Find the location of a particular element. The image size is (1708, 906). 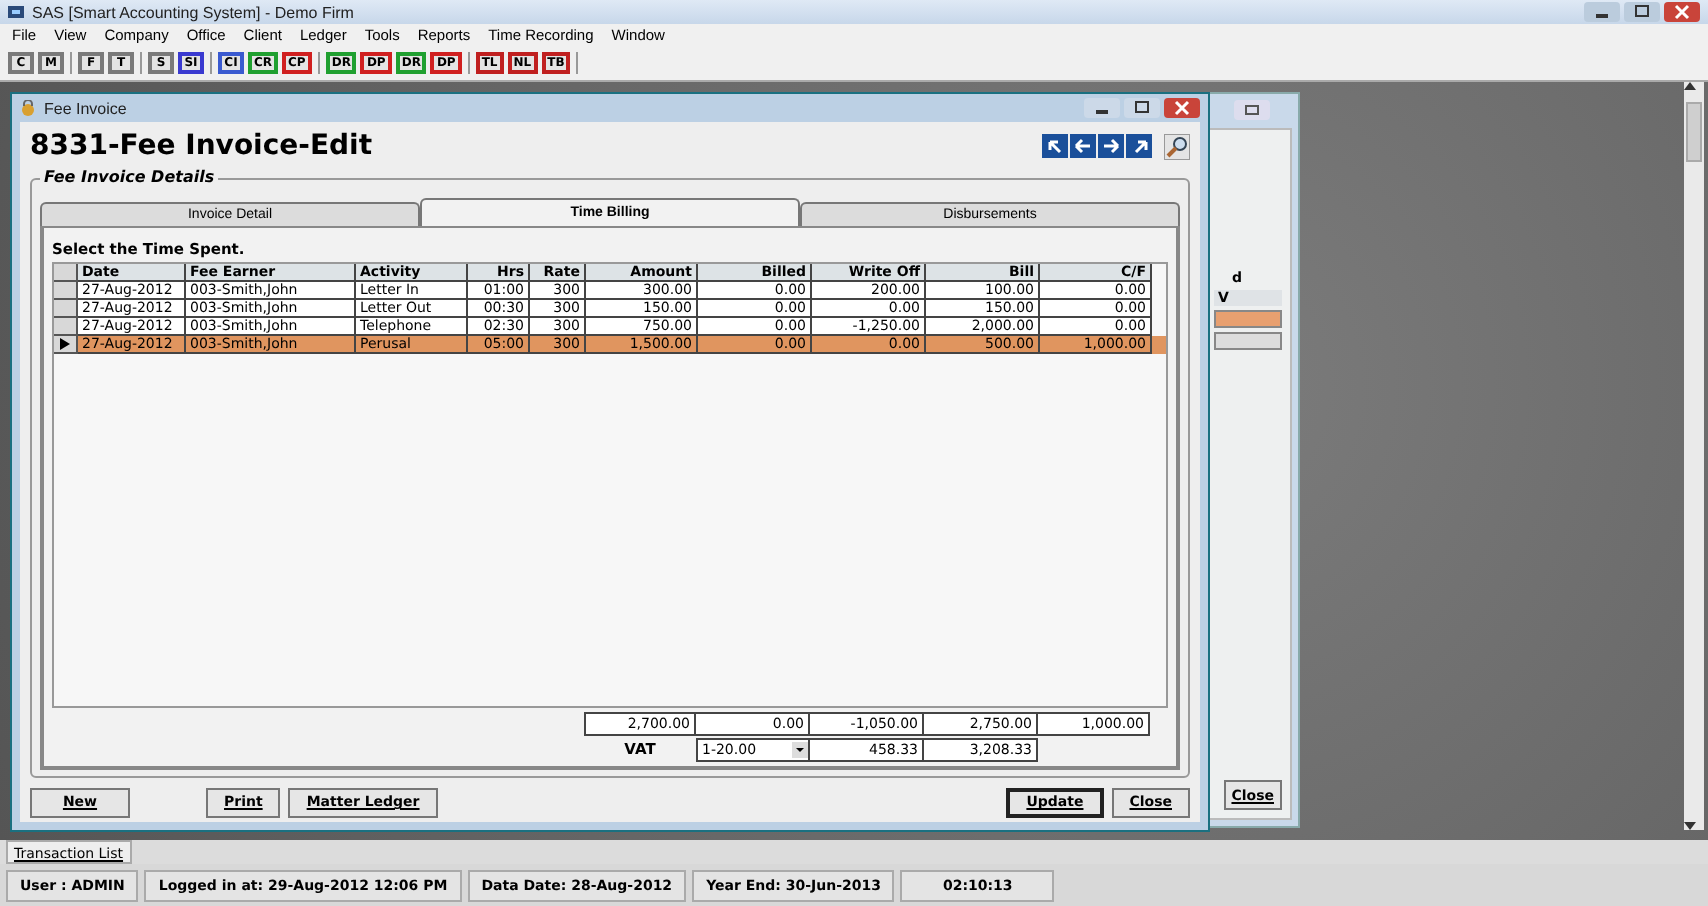

row-pointer-icon is located at coordinates (65, 344).